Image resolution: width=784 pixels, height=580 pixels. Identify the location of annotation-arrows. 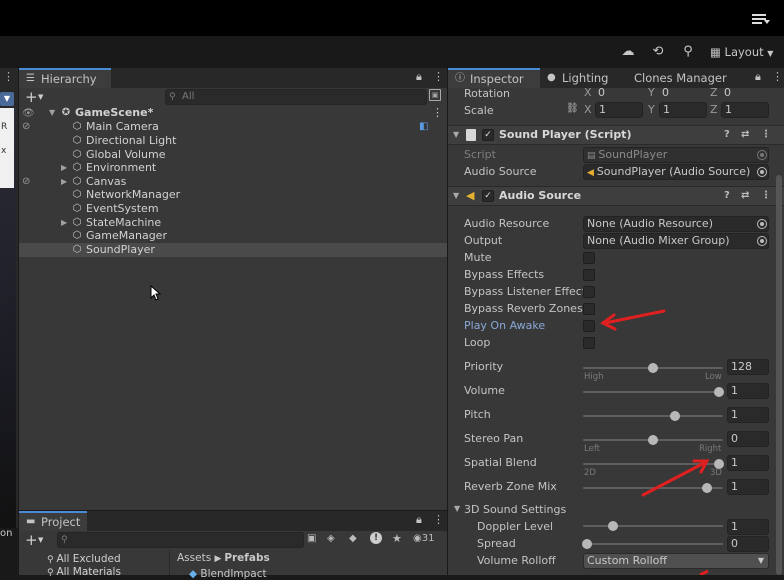
(655, 442).